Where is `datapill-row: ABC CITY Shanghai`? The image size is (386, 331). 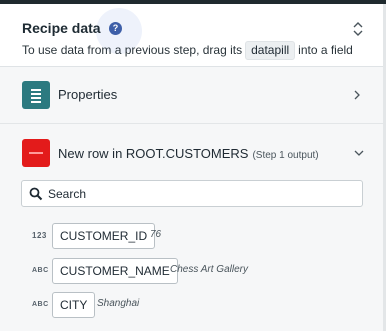
datapill-row: ABC CITY Shanghai is located at coordinates (191, 305).